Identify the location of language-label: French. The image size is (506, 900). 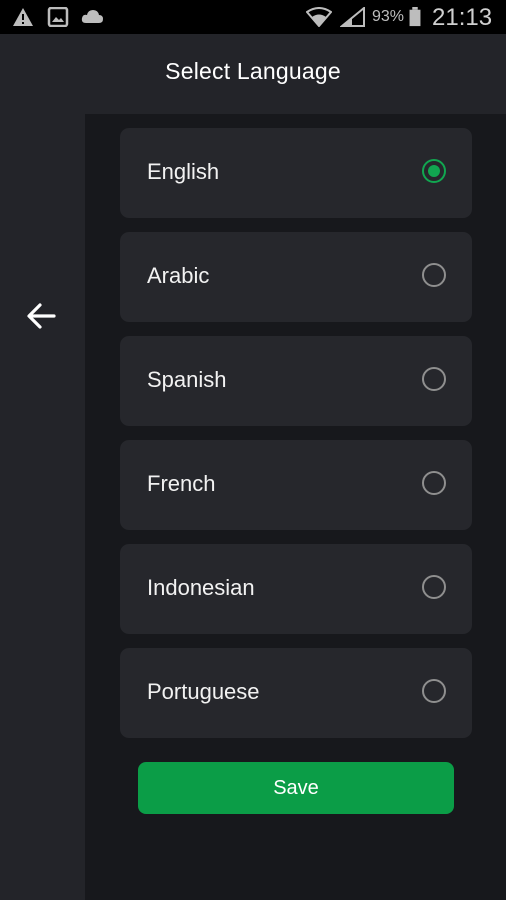
(181, 483).